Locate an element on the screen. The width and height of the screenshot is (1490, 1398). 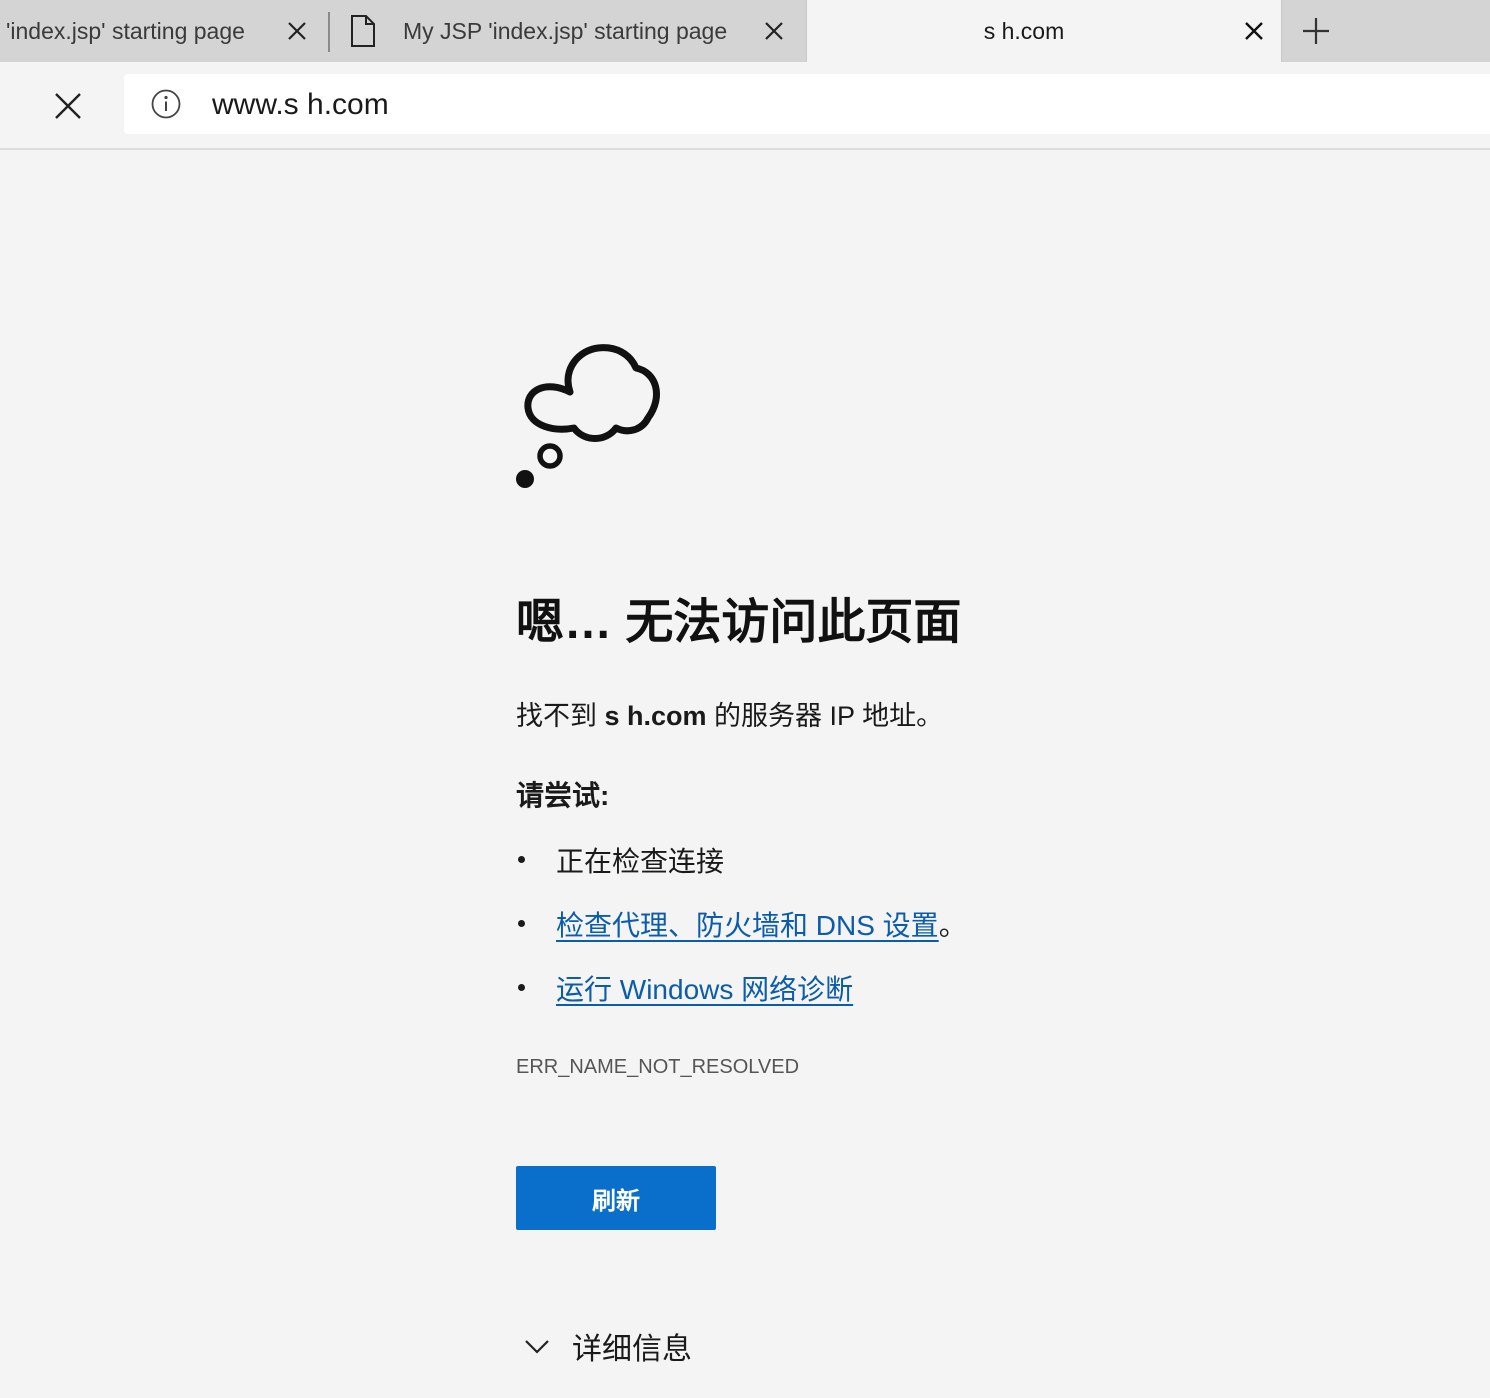
error-code: ERR_NAME_NOT_RESOLVED is located at coordinates (658, 1067).